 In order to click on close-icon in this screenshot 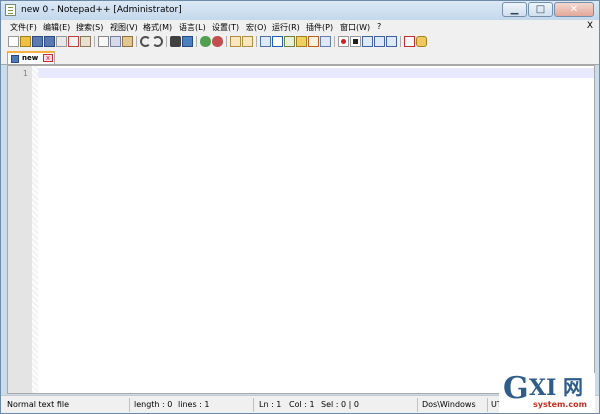, I will do `click(61, 41)`.